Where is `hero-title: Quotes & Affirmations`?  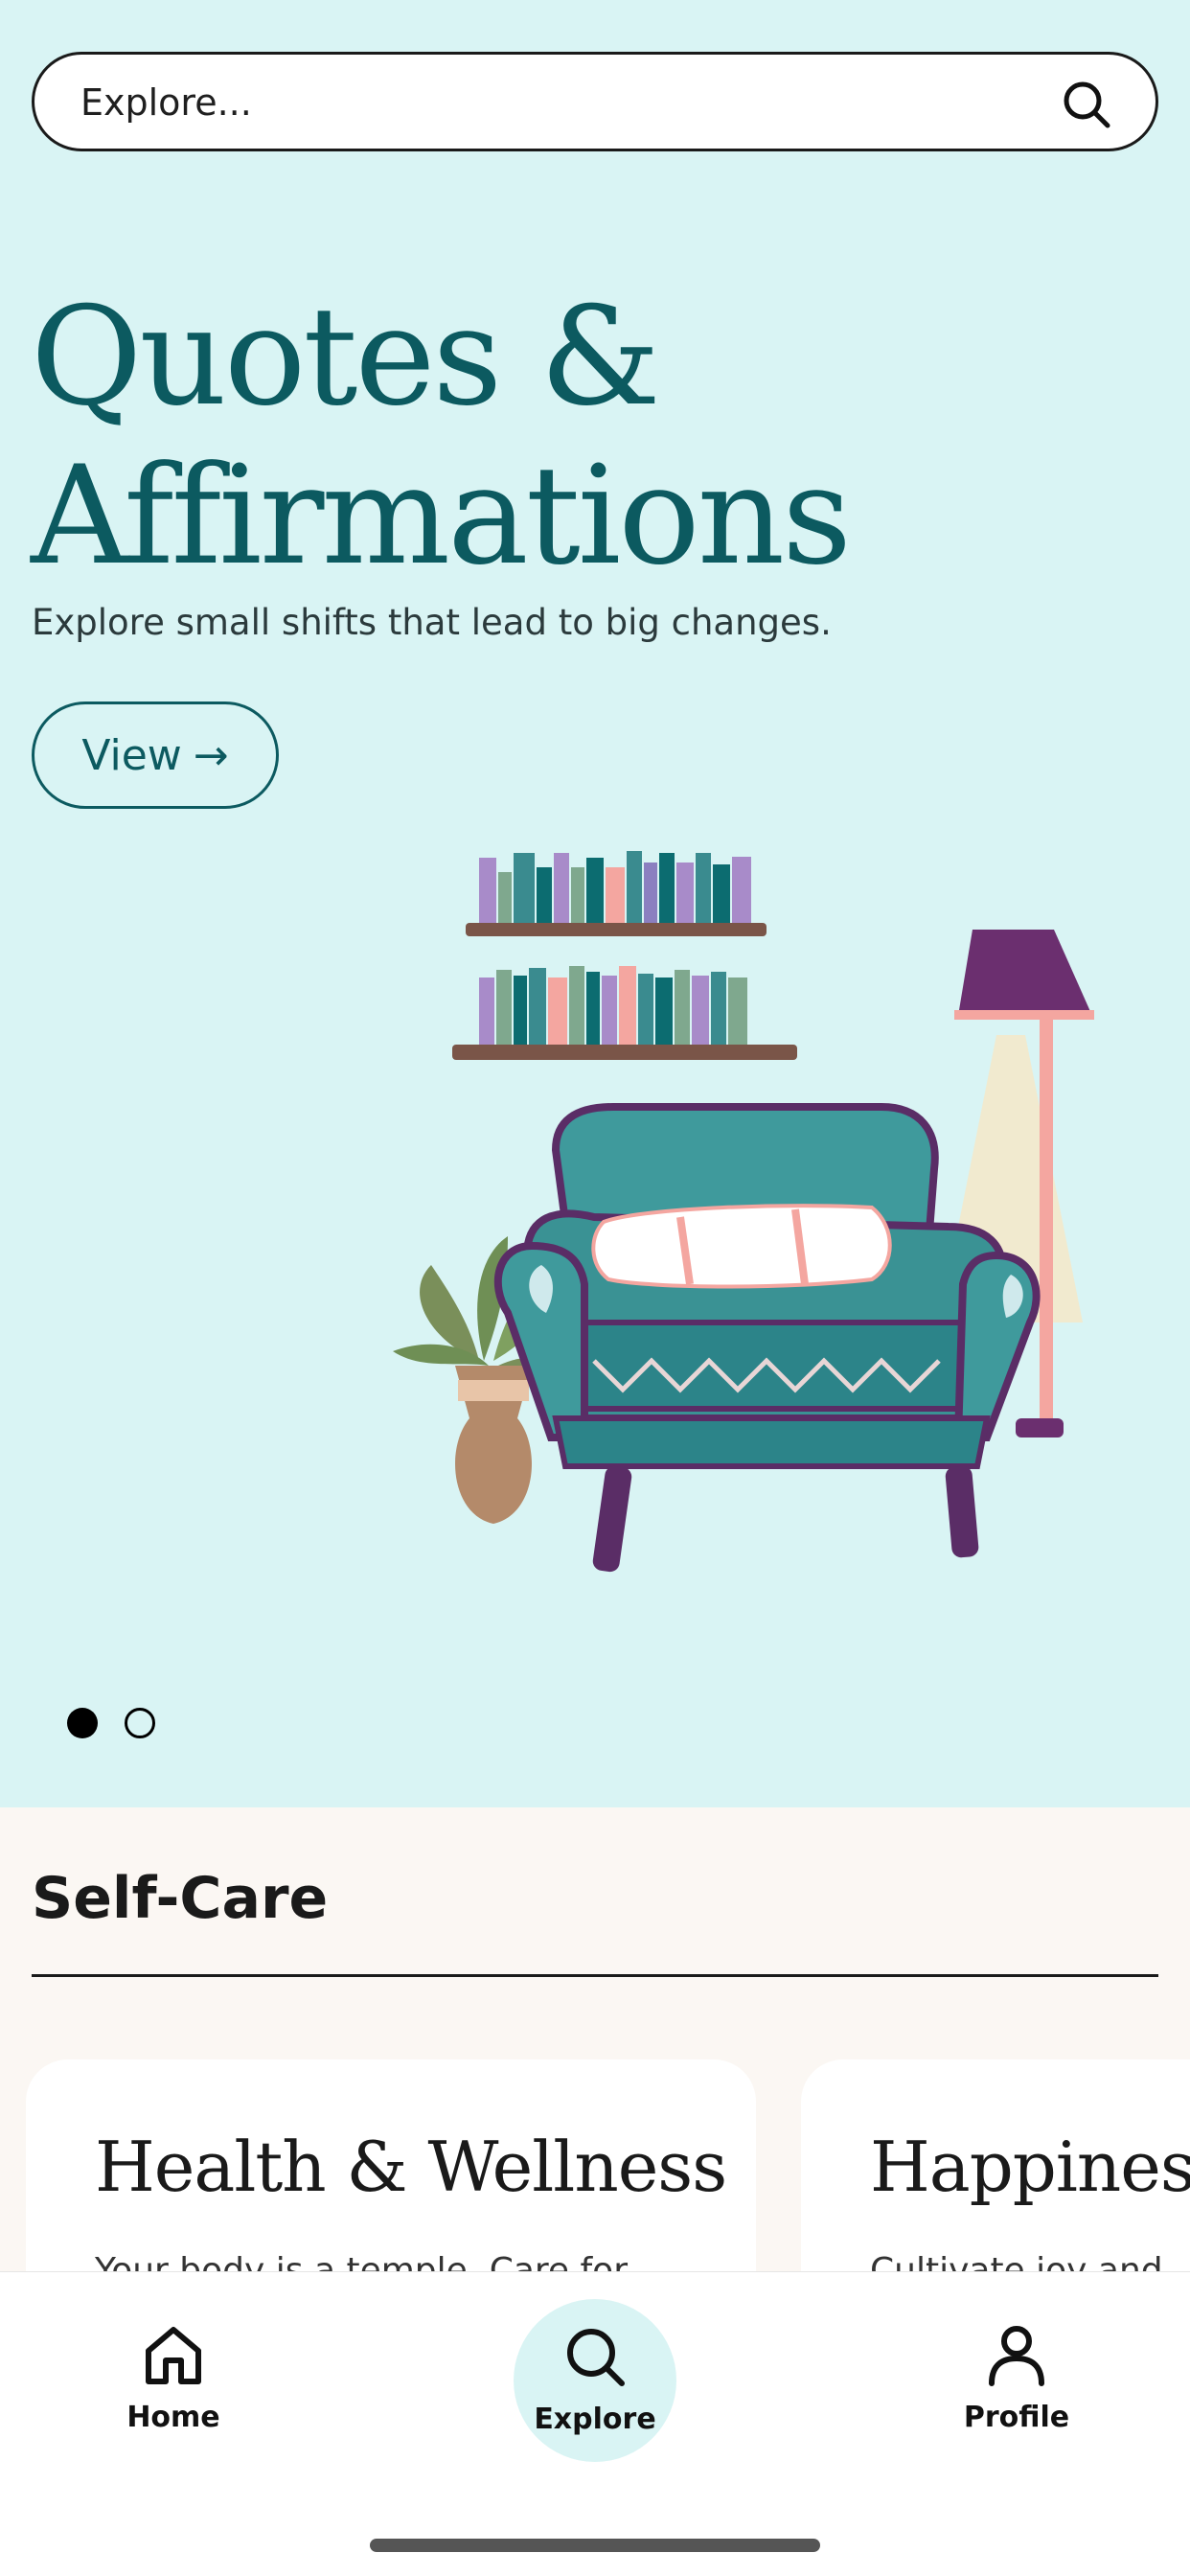 hero-title: Quotes & Affirmations is located at coordinates (558, 437).